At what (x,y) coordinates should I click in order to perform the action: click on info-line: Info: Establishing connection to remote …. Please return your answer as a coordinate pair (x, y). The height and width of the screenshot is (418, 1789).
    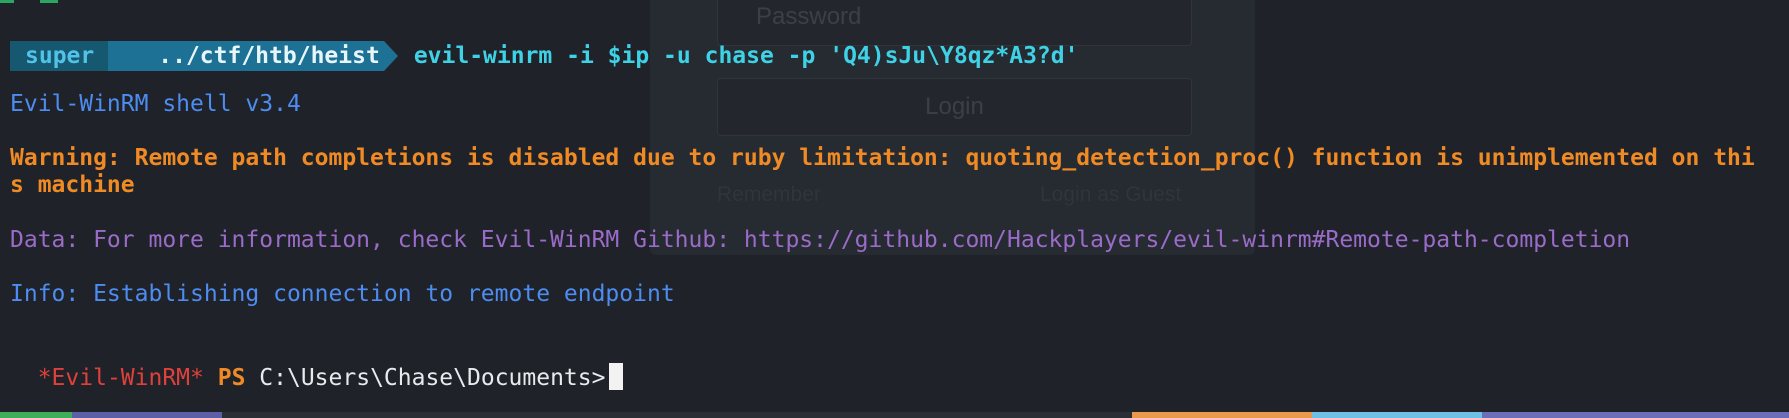
    Looking at the image, I should click on (342, 294).